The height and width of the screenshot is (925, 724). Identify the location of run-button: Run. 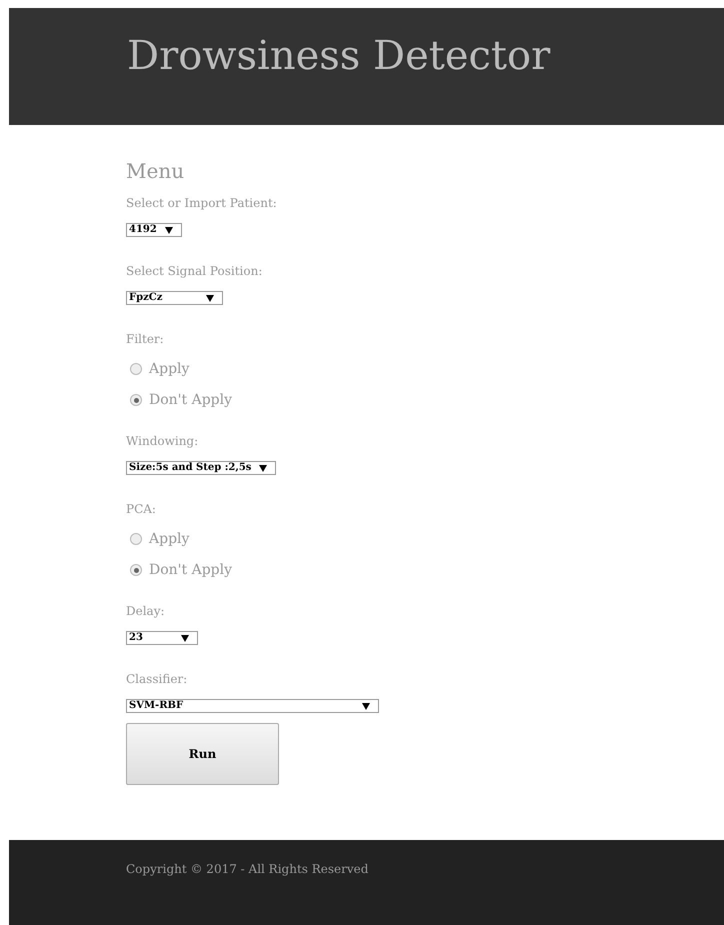
(202, 754).